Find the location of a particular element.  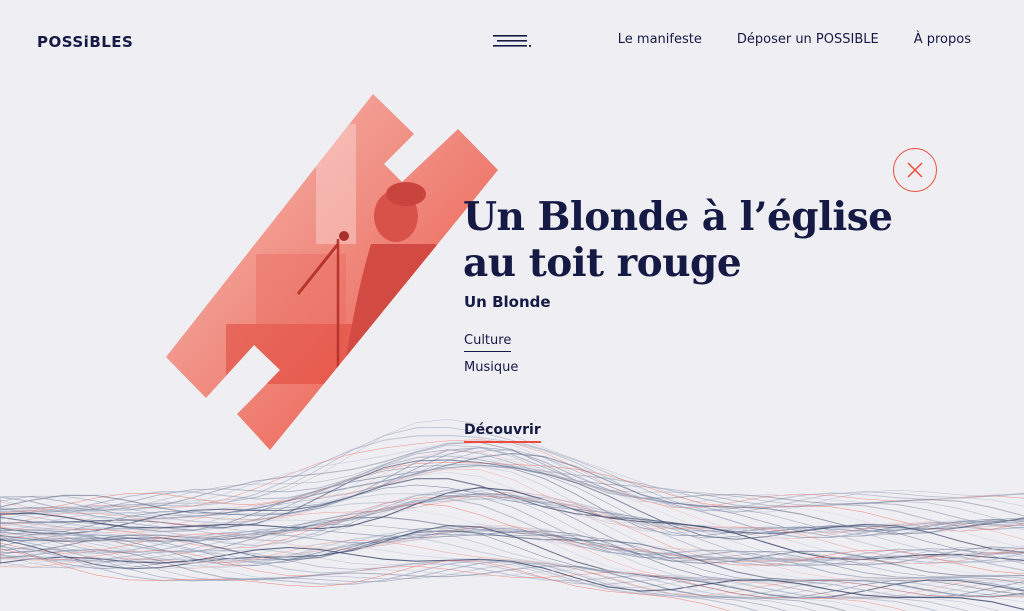

discover-button: Découvrir is located at coordinates (502, 432).